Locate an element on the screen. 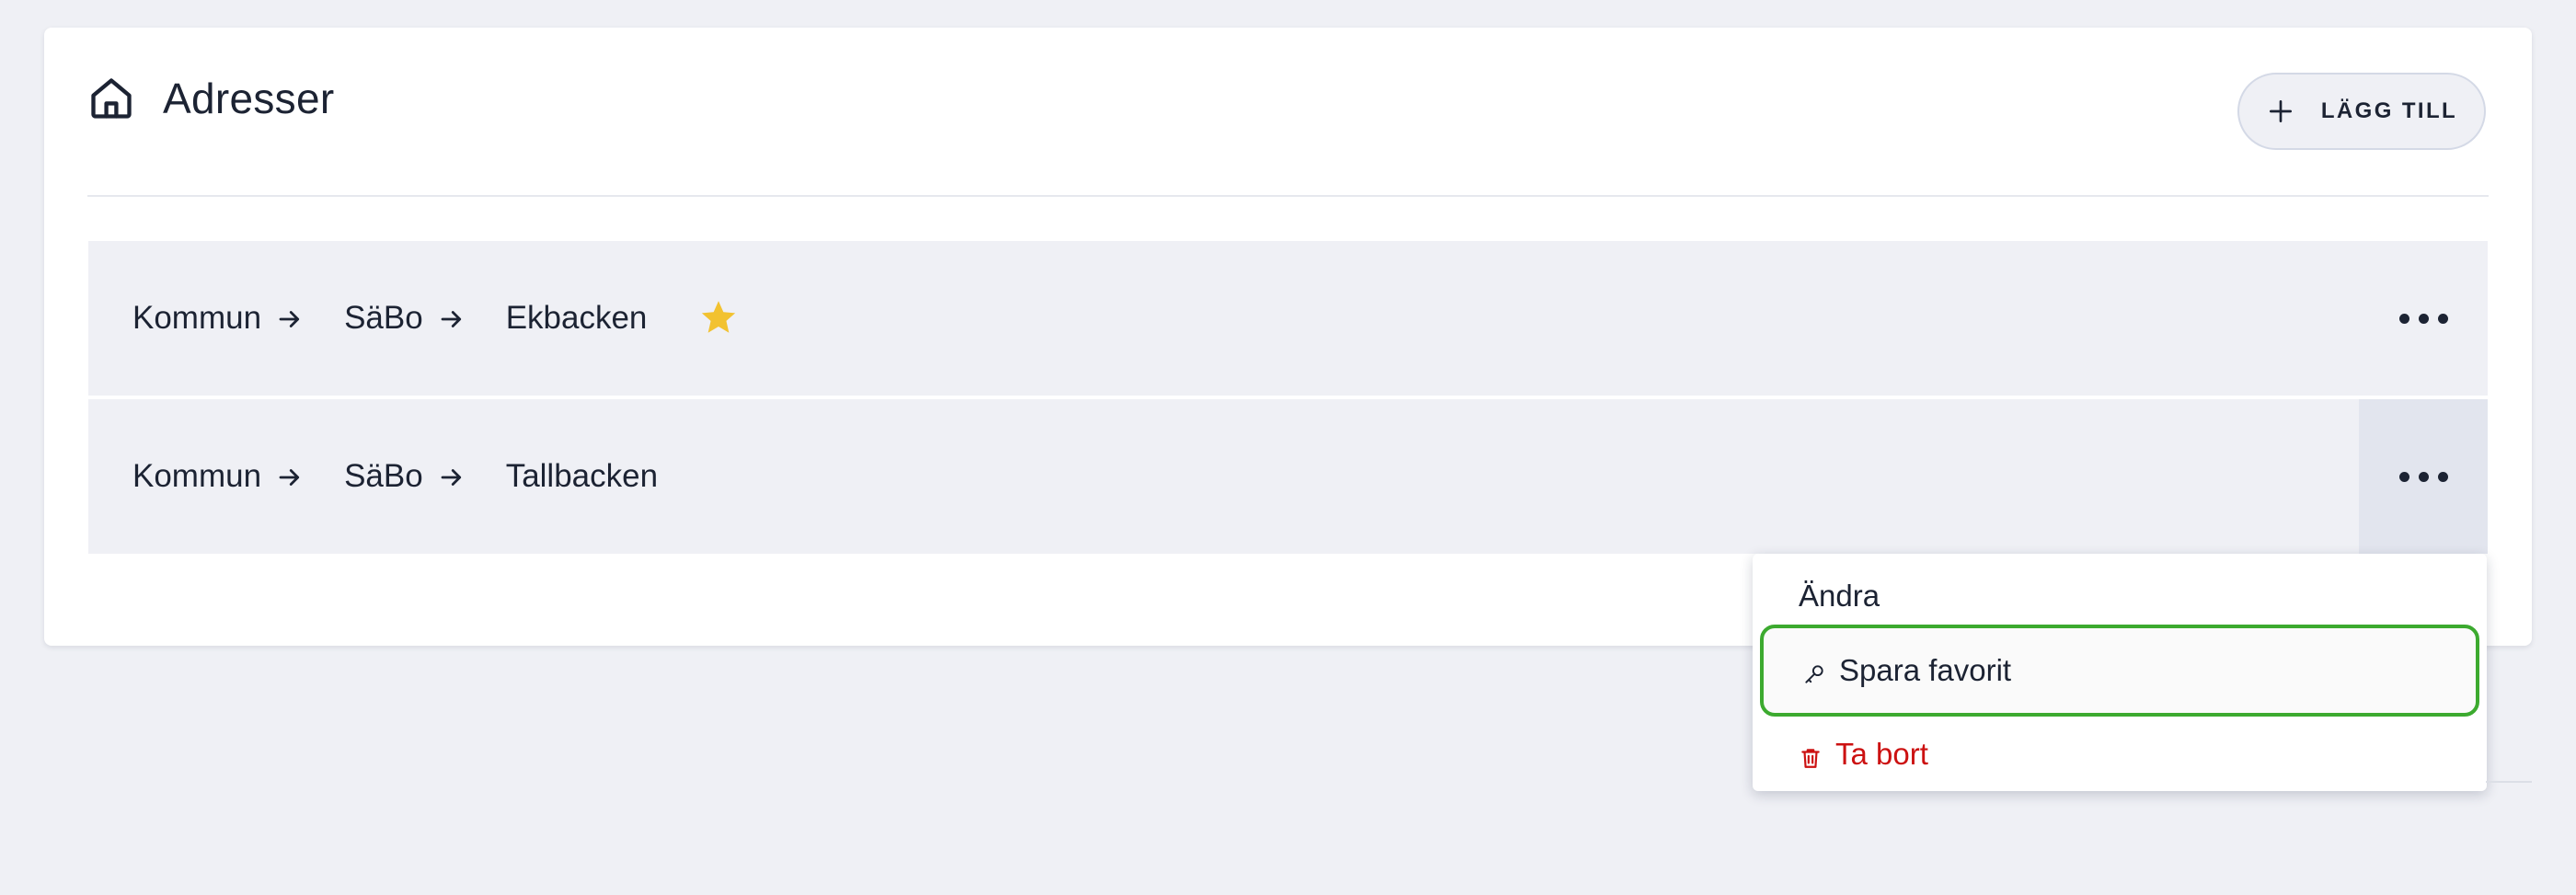 This screenshot has height=895, width=2576. address-part: Ekbacken is located at coordinates (576, 318).